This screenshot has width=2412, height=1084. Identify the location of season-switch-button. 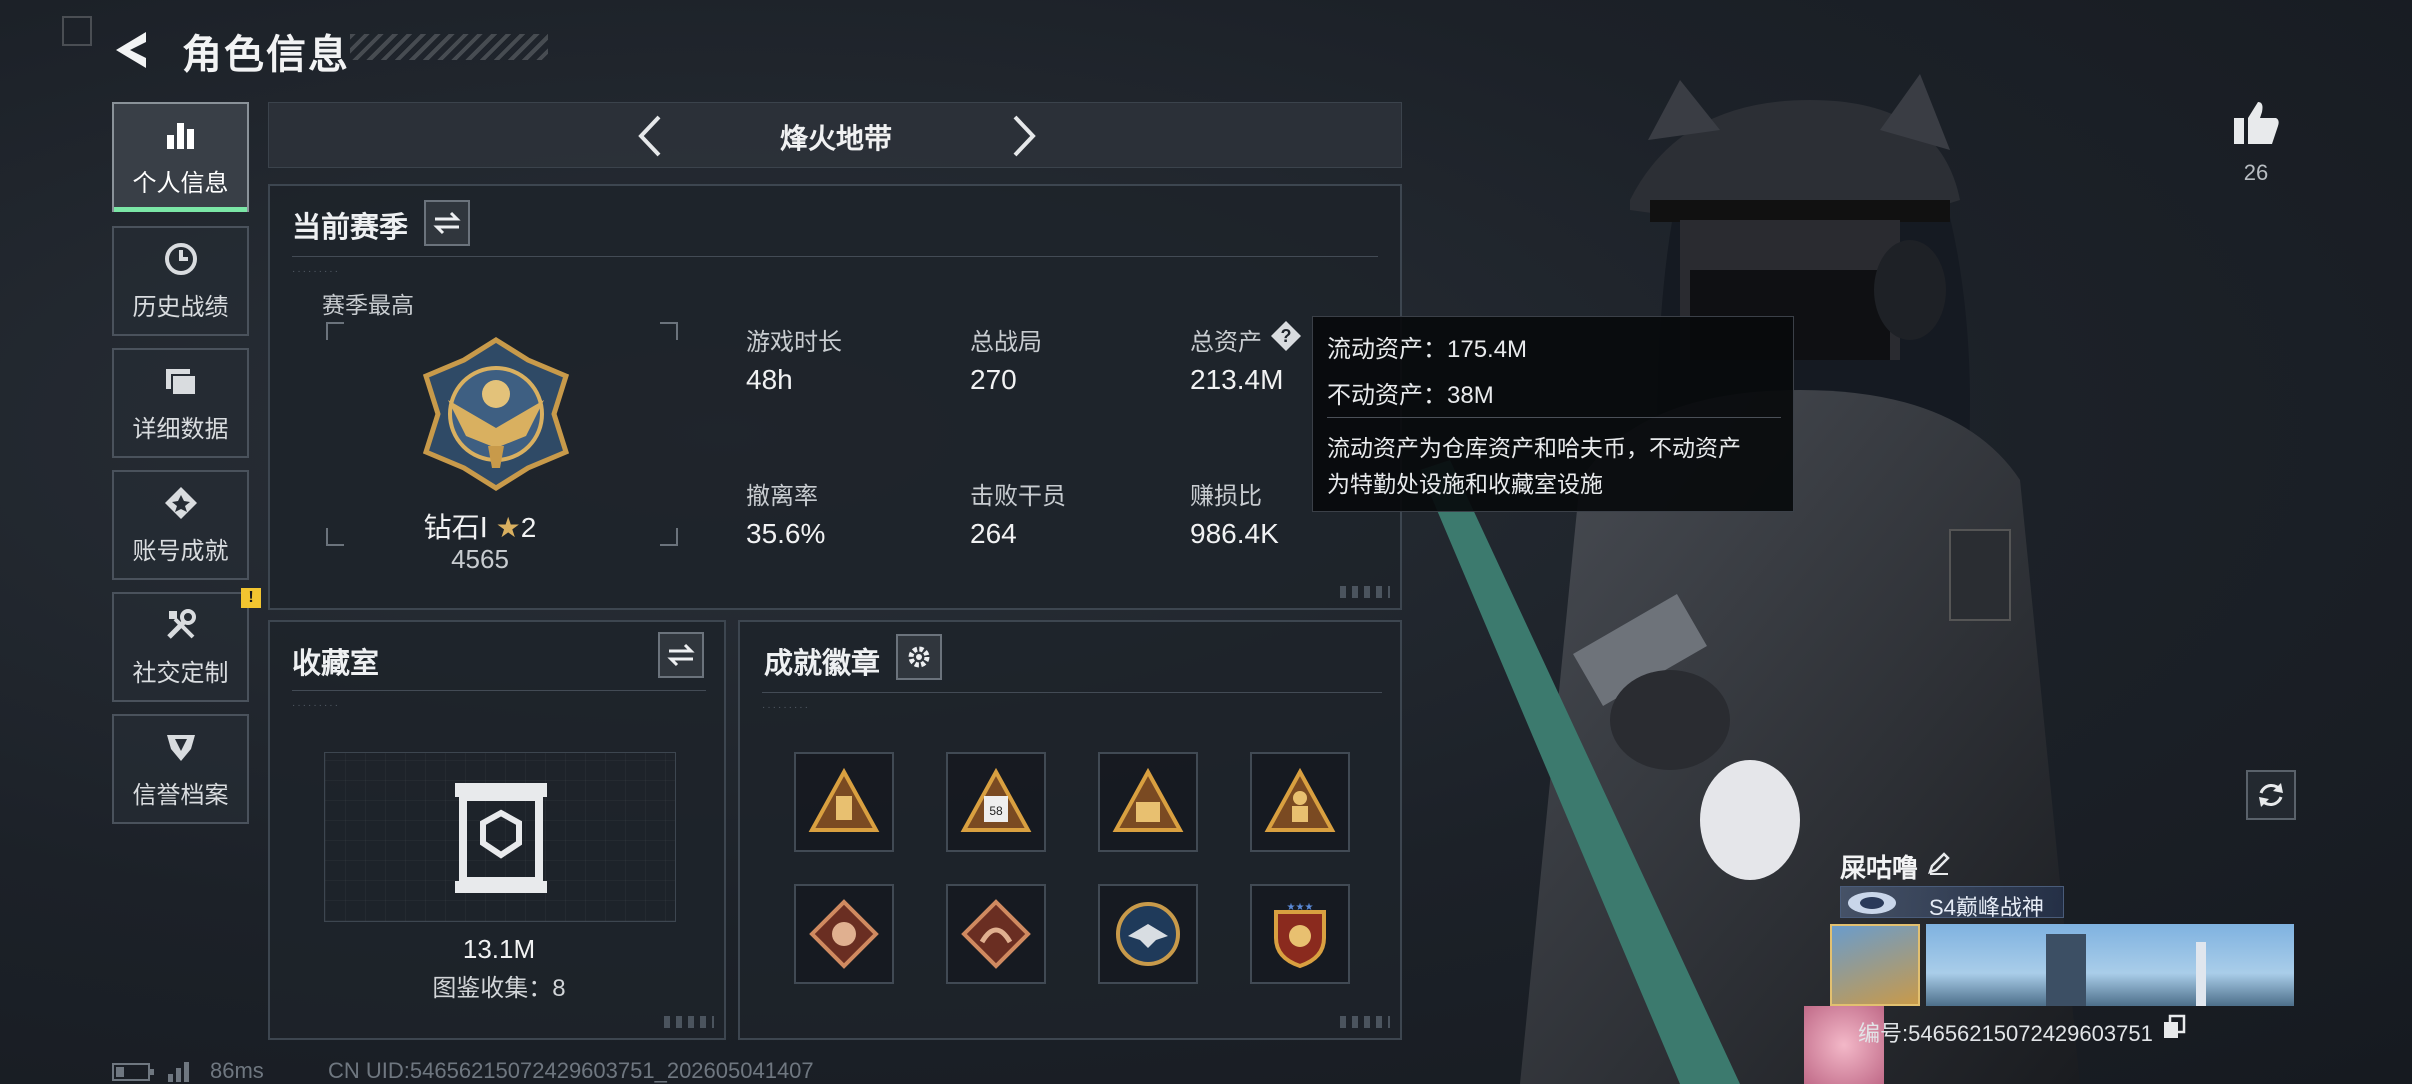
(447, 223).